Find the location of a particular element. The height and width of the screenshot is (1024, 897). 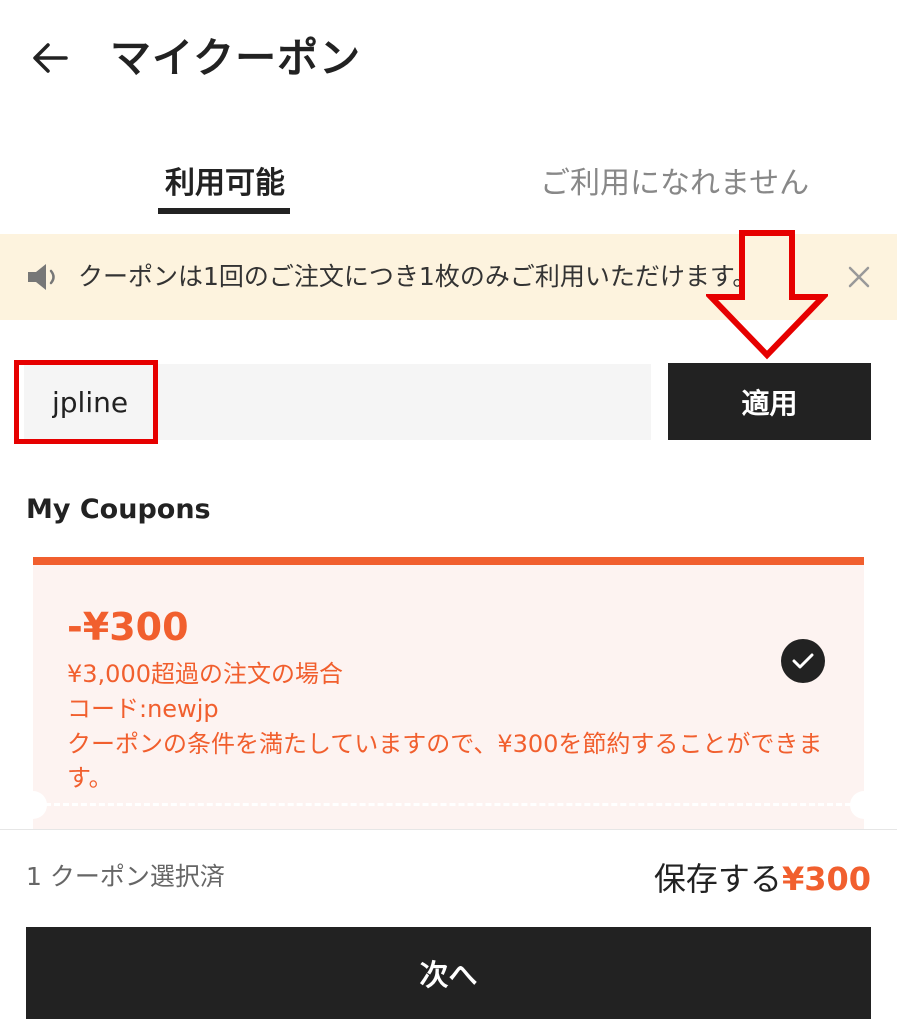

coupon-message: クーポンの条件を満たしていますので、¥300を節約することができます。 is located at coordinates (445, 761).